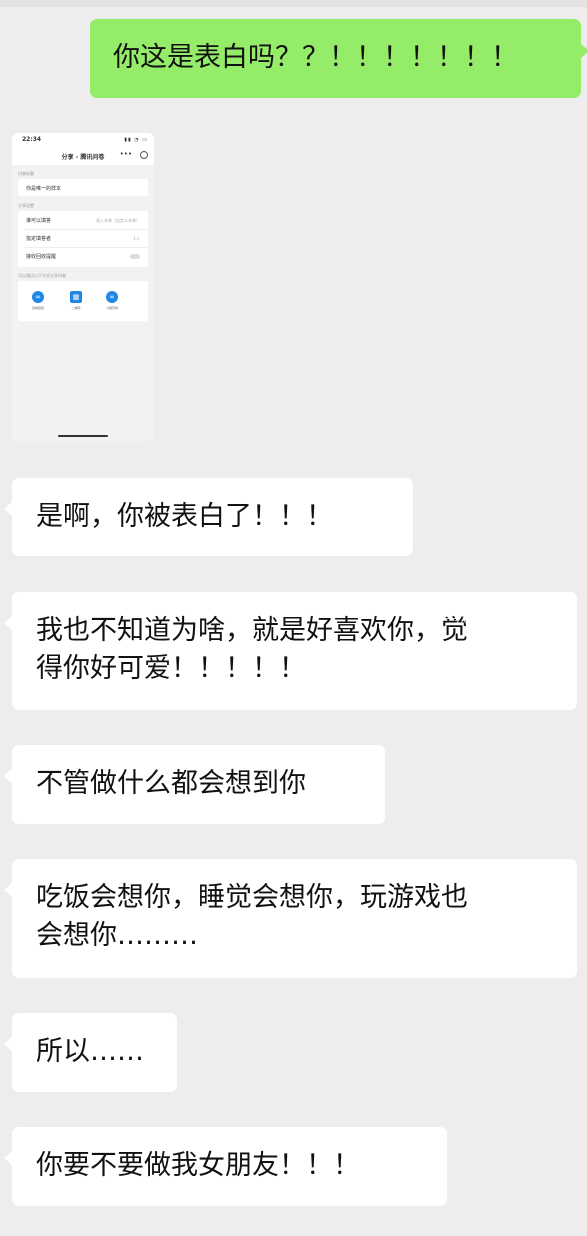 The image size is (587, 1236). What do you see at coordinates (315, 57) in the screenshot?
I see `message-text: 你这是表白吗？？！！！！！！！` at bounding box center [315, 57].